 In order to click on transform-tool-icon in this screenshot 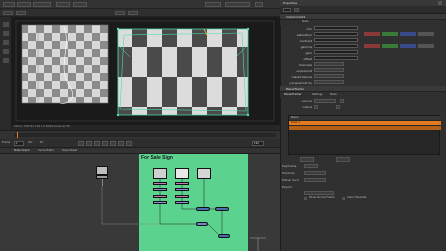, I will do `click(6, 33)`.